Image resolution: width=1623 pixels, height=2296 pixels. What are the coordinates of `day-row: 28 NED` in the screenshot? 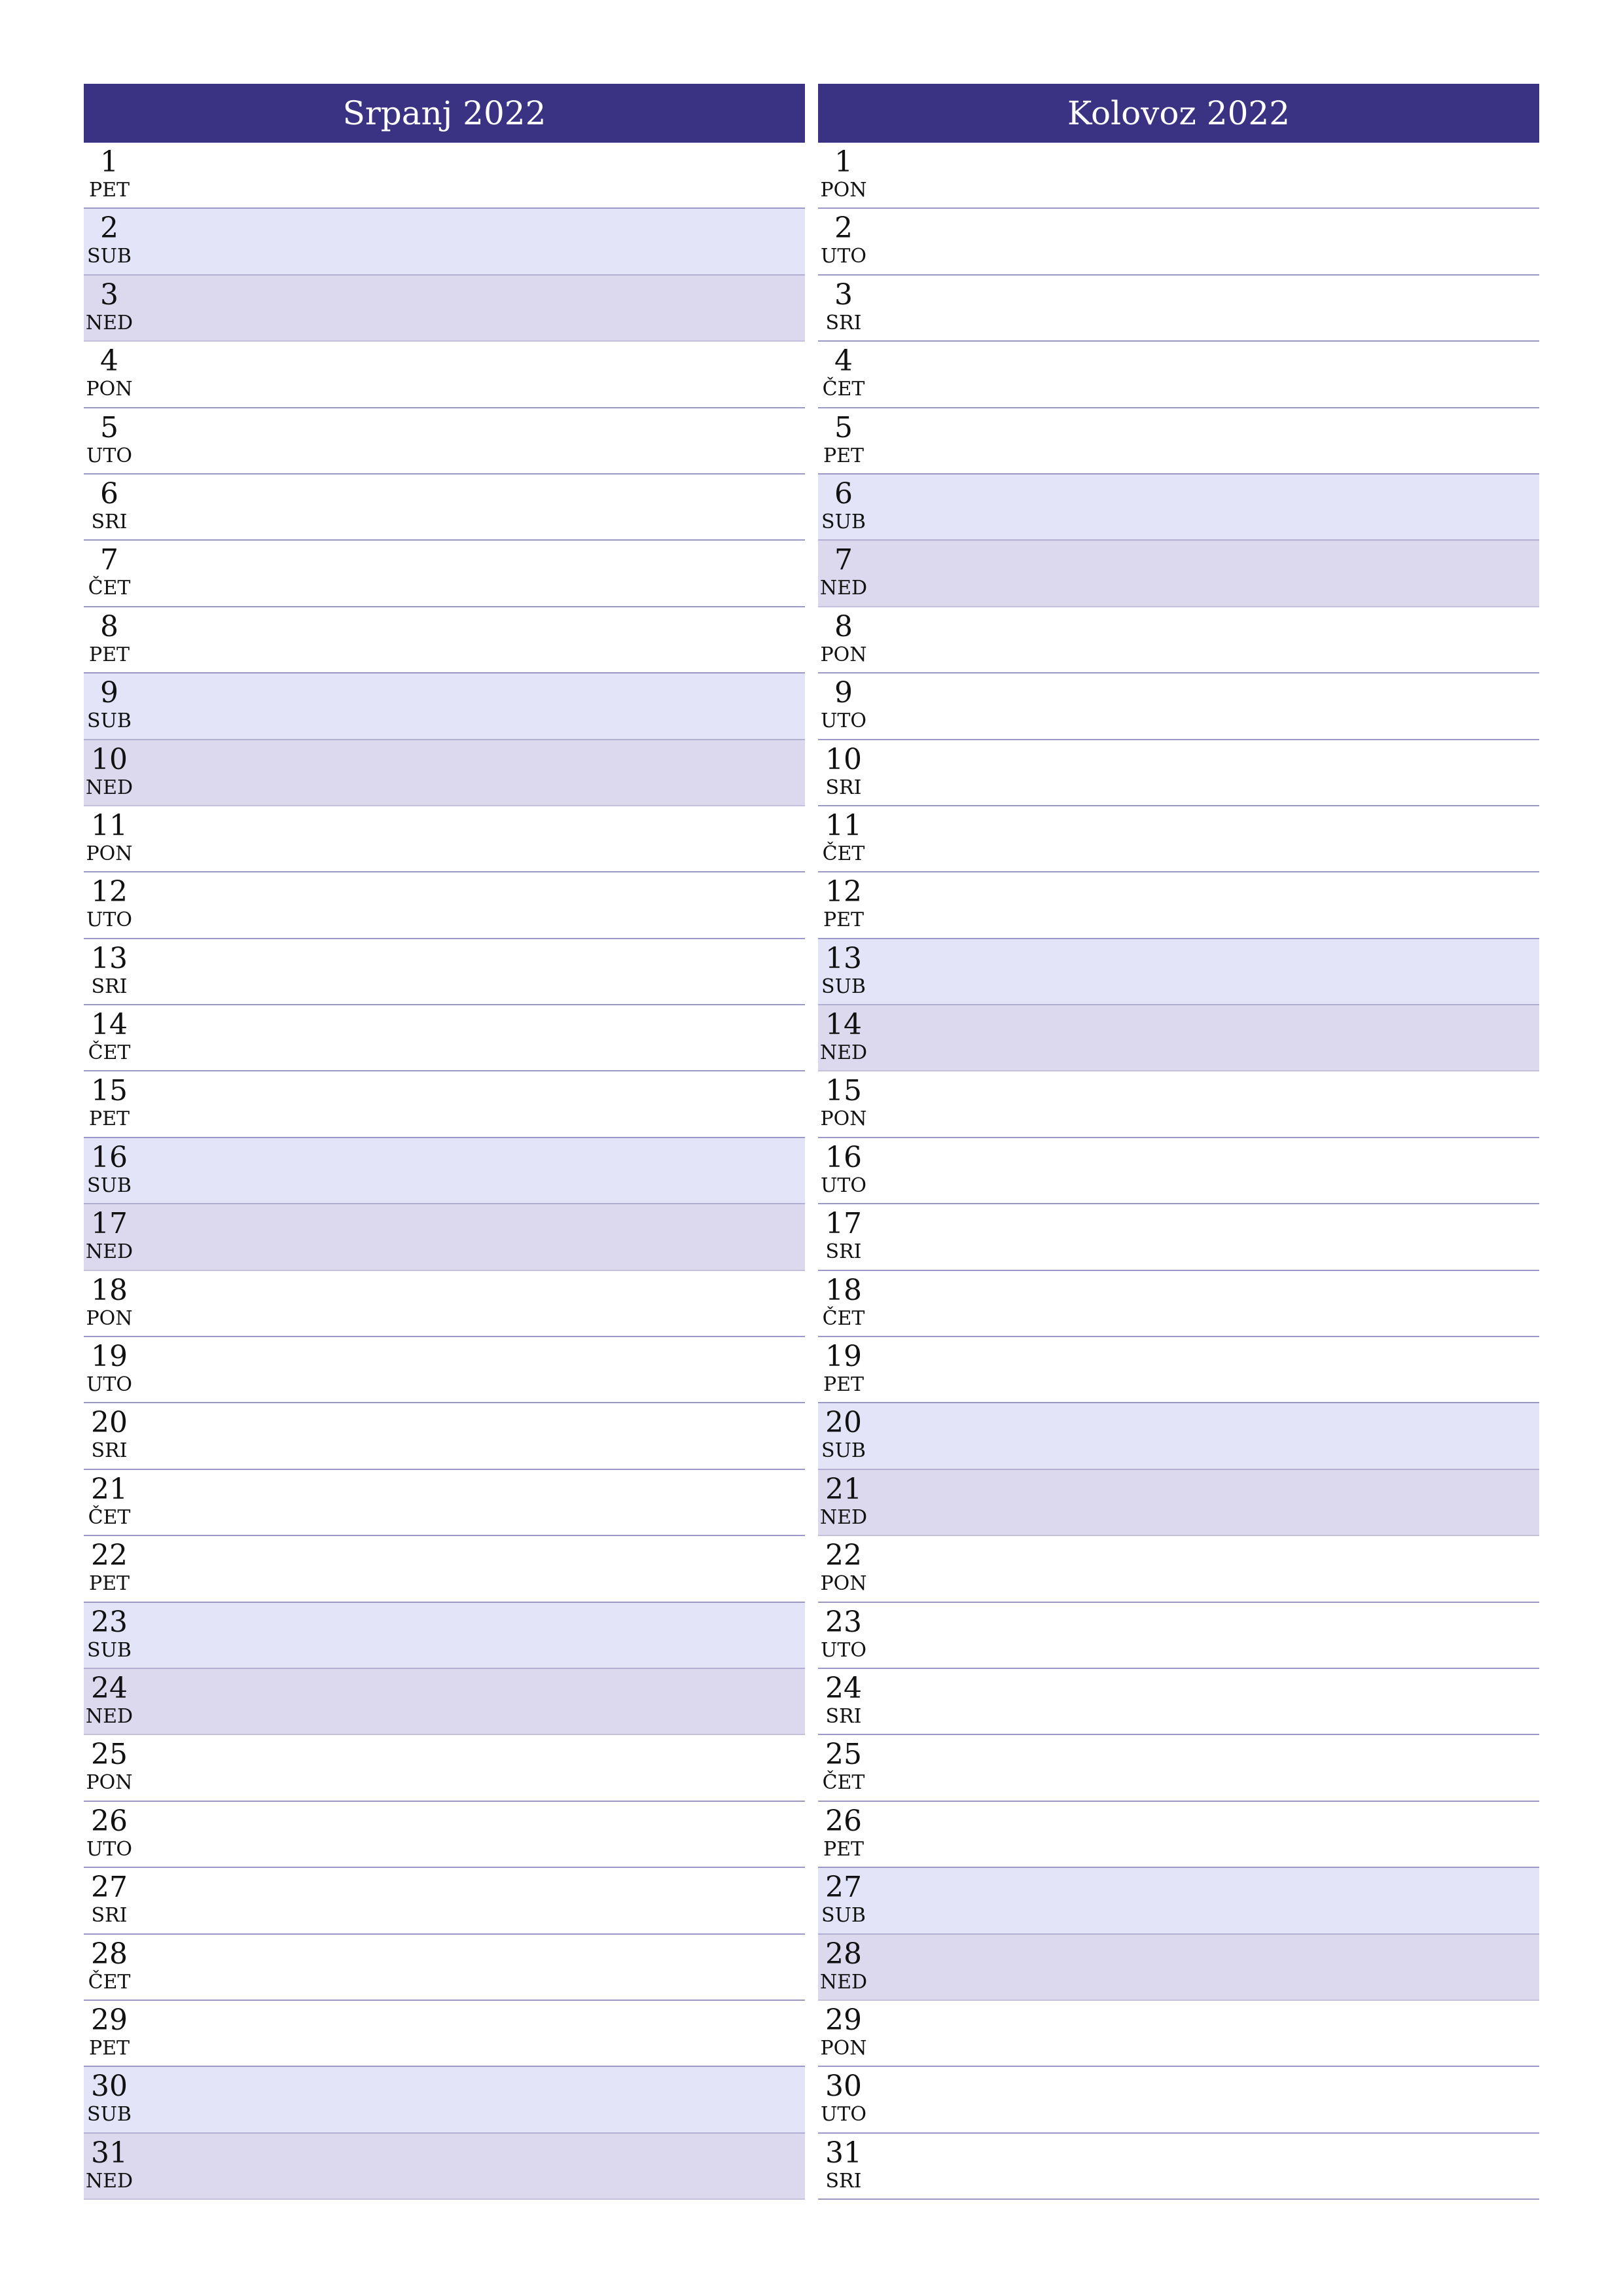 It's located at (1178, 1968).